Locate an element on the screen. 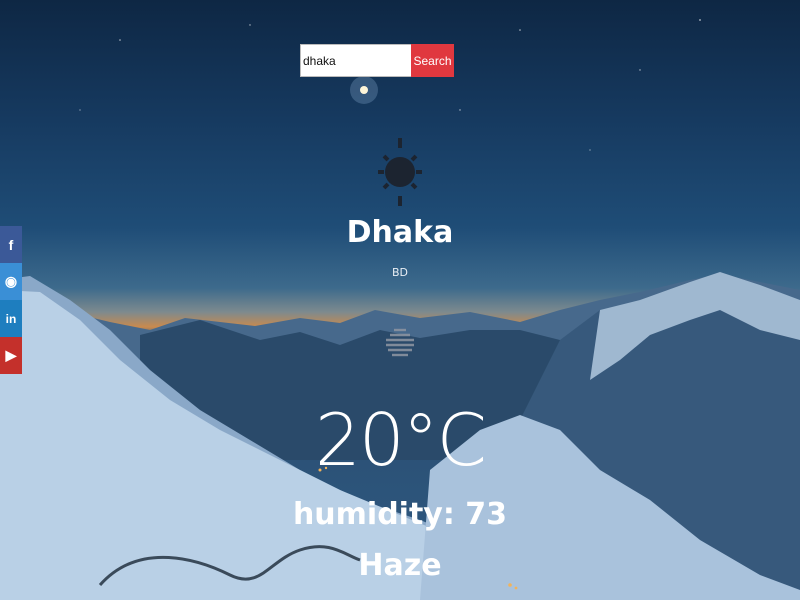 This screenshot has height=600, width=800. haze-icon is located at coordinates (400, 342).